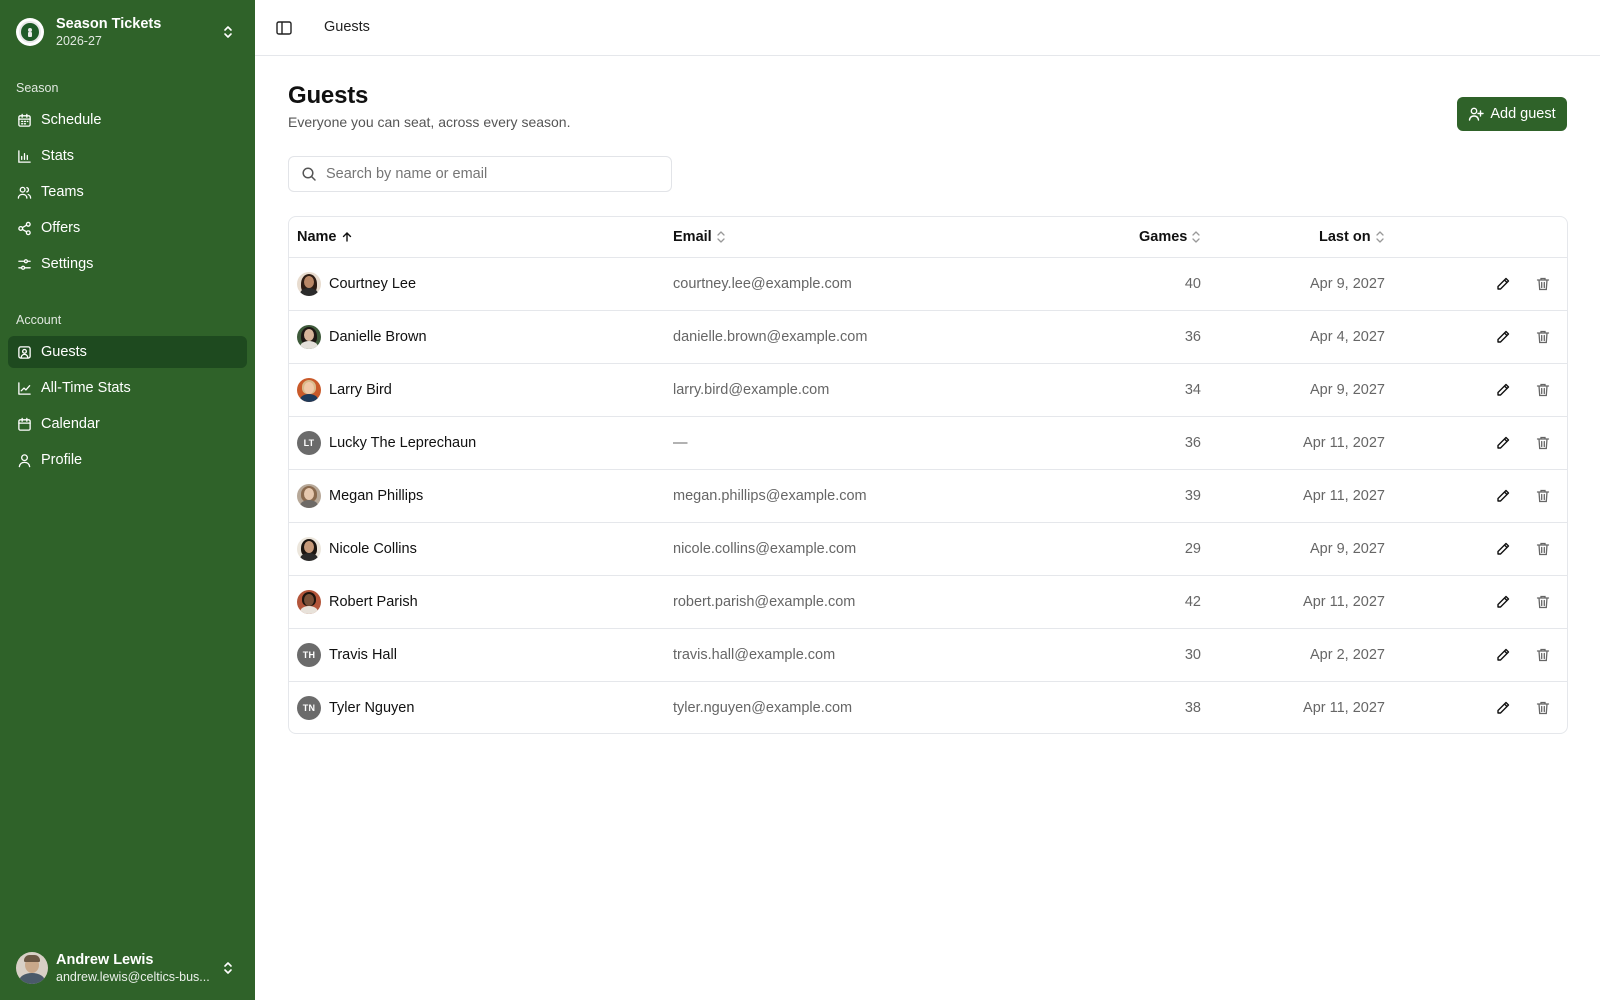 Image resolution: width=1600 pixels, height=1000 pixels. What do you see at coordinates (1163, 237) in the screenshot?
I see `column-label: Games` at bounding box center [1163, 237].